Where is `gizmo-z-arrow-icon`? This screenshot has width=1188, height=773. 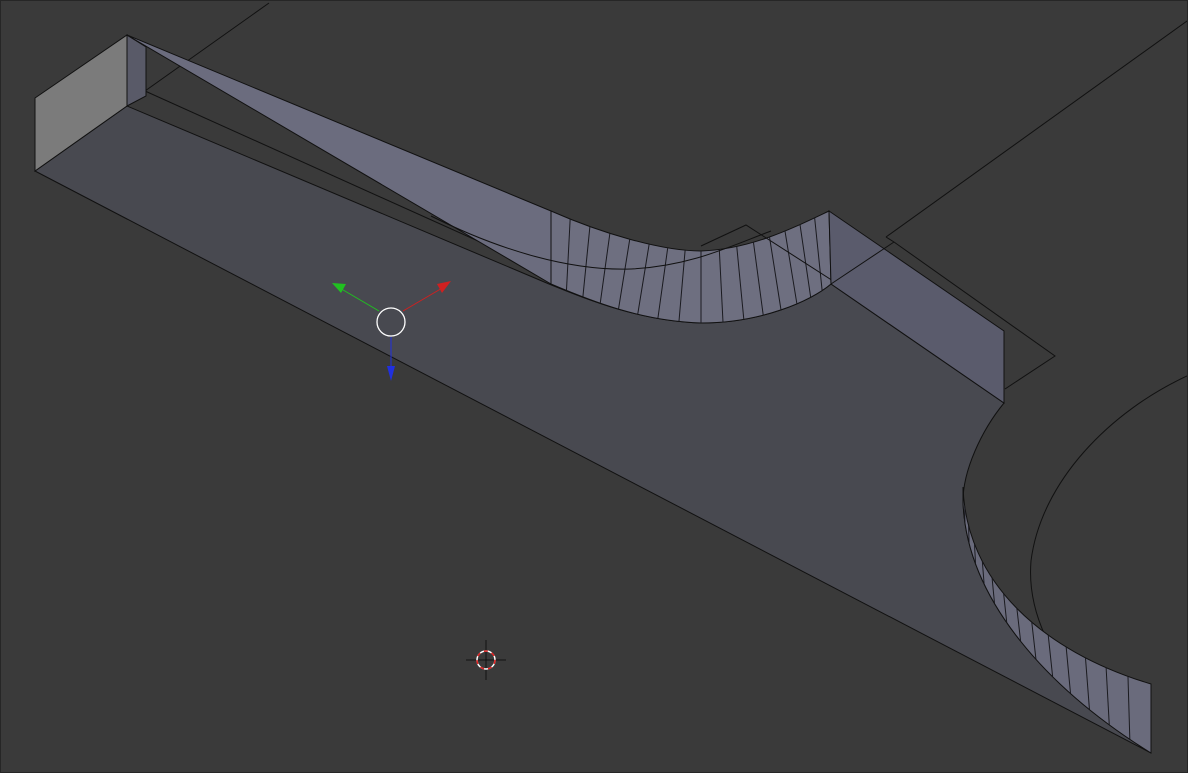
gizmo-z-arrow-icon is located at coordinates (391, 373).